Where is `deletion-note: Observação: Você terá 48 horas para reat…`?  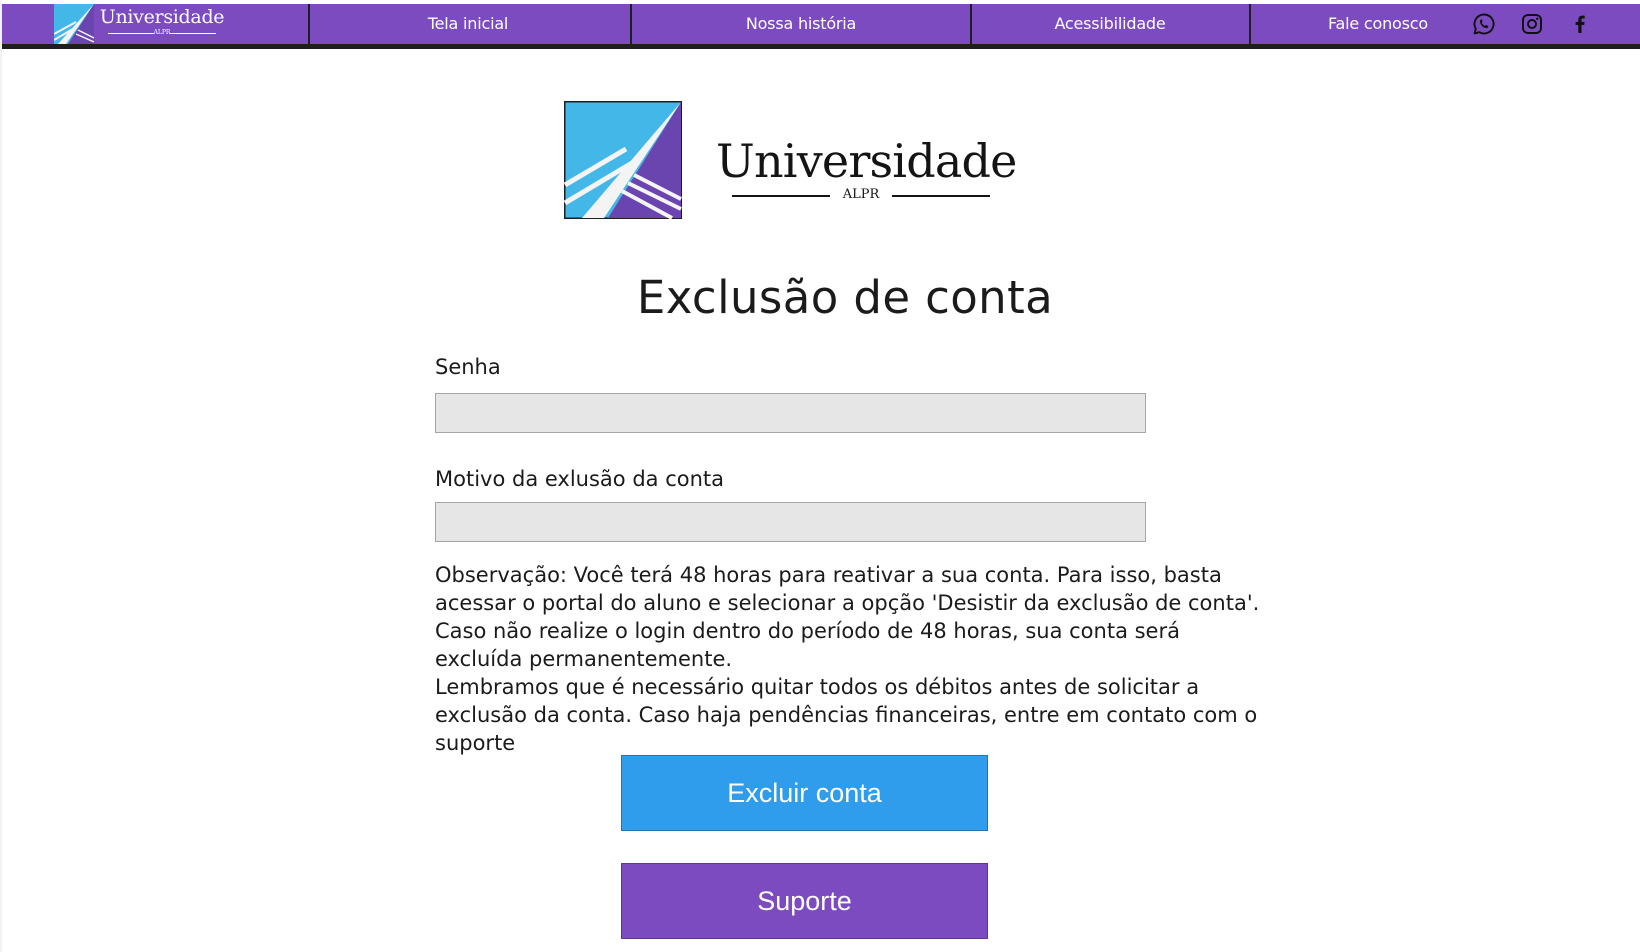 deletion-note: Observação: Você terá 48 horas para reat… is located at coordinates (850, 659).